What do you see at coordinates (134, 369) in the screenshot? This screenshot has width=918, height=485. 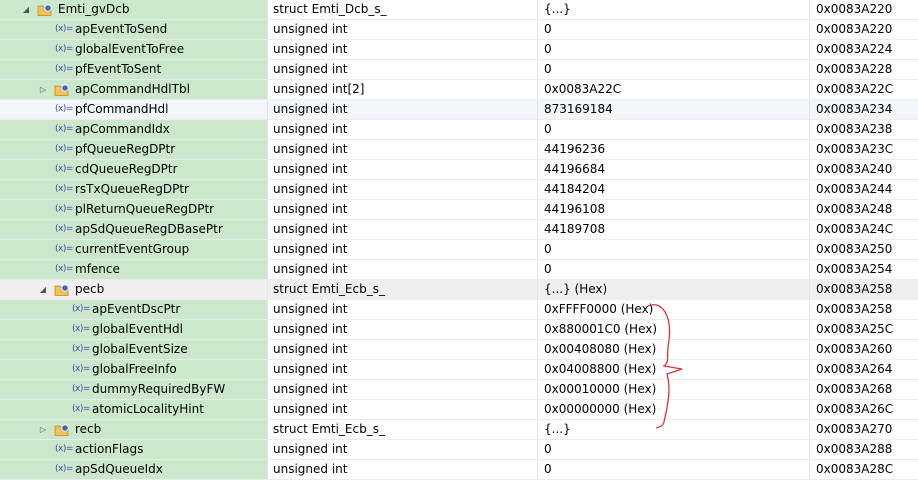 I see `name-cell: (x)= globalFreeInfo` at bounding box center [134, 369].